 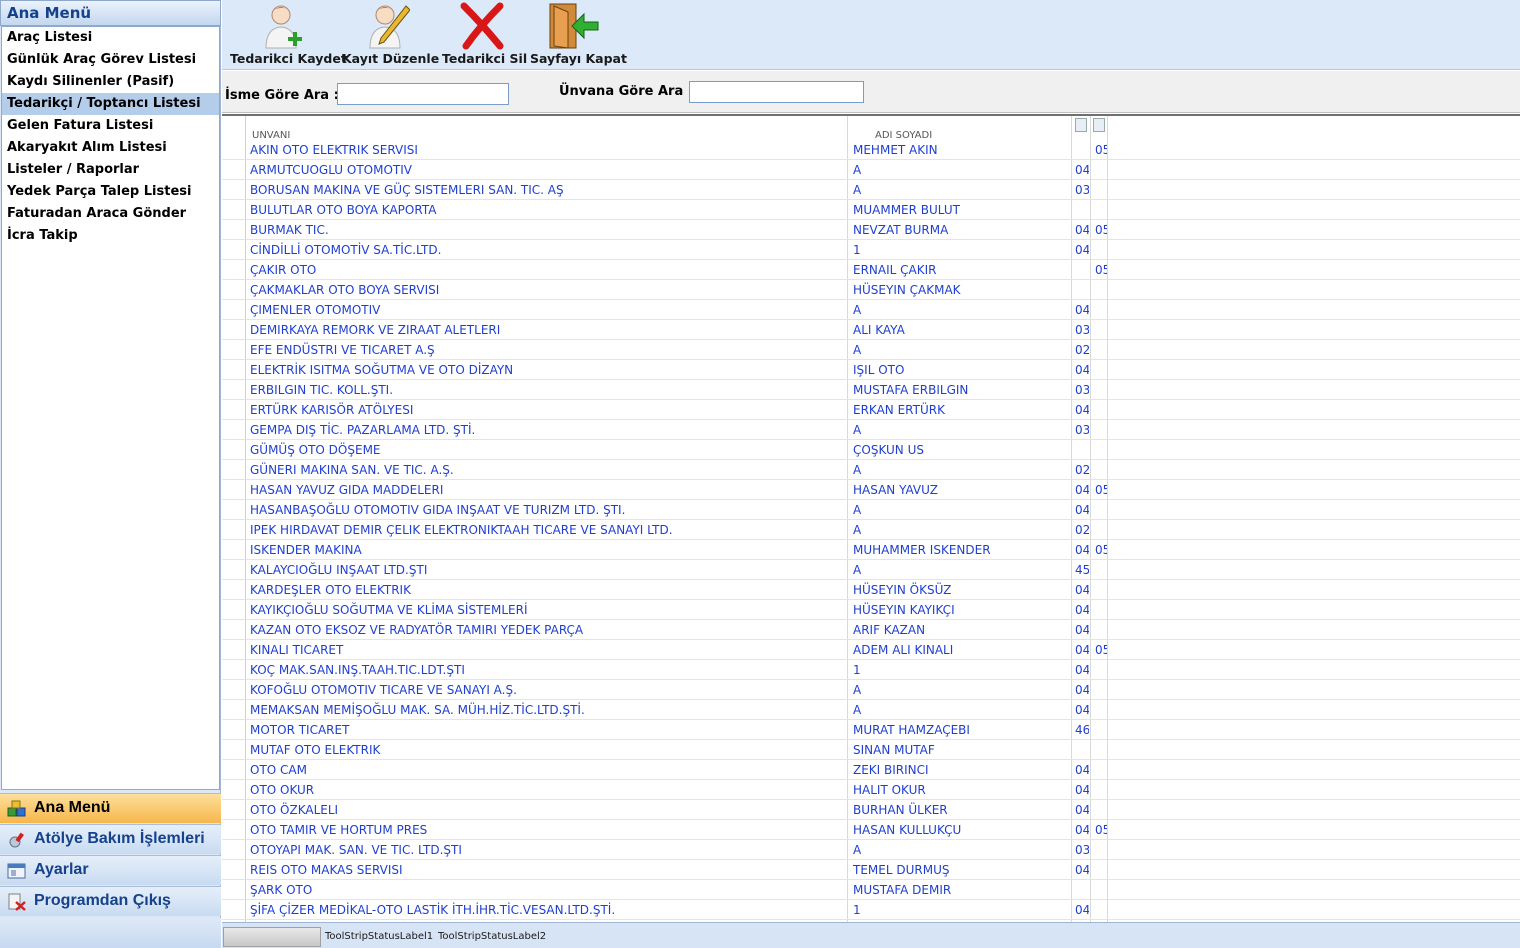 What do you see at coordinates (547, 250) in the screenshot?
I see `cell-unvani: CİNDİLLİ OTOMOTİV SA.TİC.LTD.` at bounding box center [547, 250].